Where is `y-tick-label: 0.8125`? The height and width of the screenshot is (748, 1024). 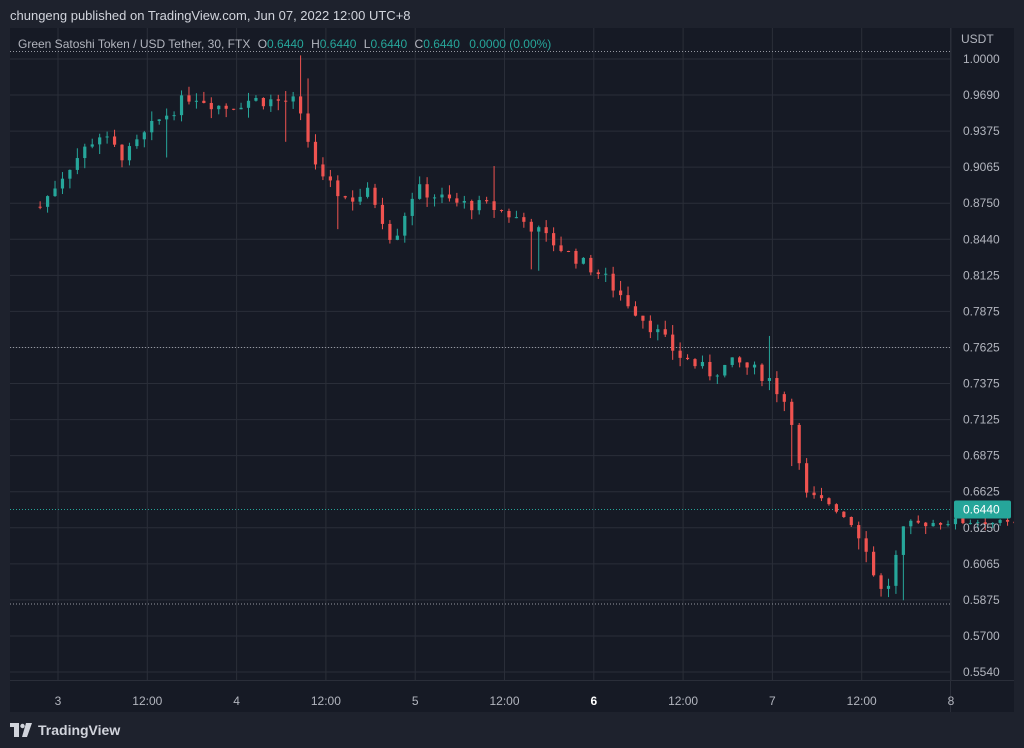 y-tick-label: 0.8125 is located at coordinates (981, 275).